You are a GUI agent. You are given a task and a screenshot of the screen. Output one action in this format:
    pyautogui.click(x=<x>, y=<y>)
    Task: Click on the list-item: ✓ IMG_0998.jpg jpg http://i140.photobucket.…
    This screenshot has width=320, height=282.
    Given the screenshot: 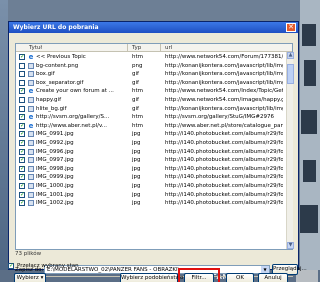 What is the action you would take?
    pyautogui.click(x=150, y=169)
    